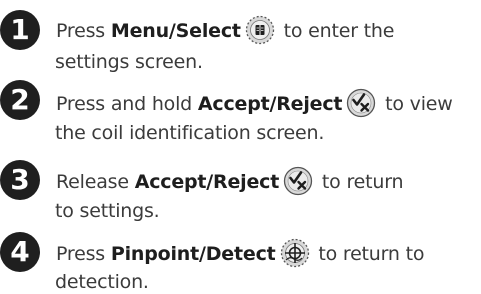  What do you see at coordinates (295, 253) in the screenshot?
I see `pinpoint-detect-icon` at bounding box center [295, 253].